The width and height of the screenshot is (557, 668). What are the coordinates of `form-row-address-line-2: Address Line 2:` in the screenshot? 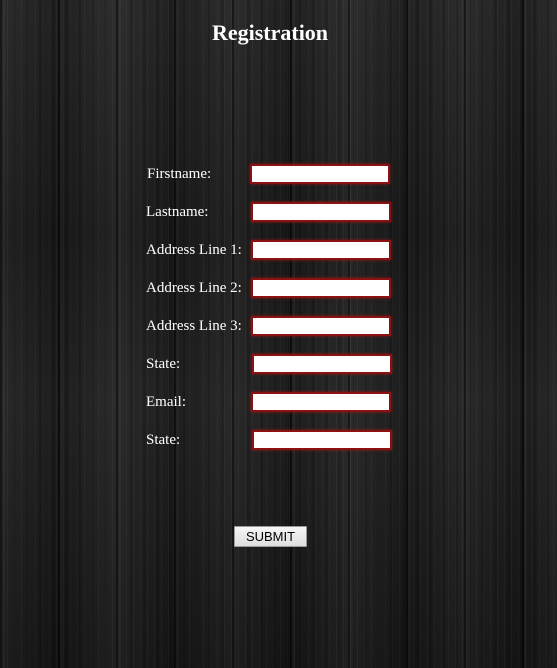 It's located at (276, 290).